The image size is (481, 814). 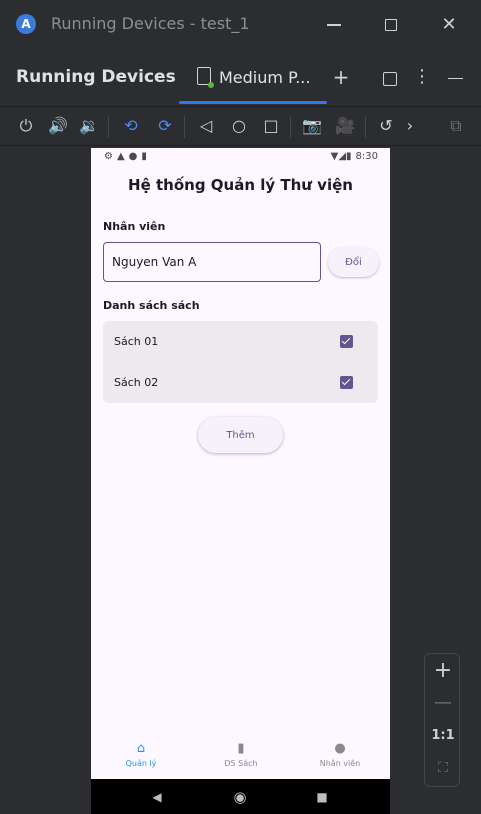 I want to click on device-toolbar: ⏻ 🔊 🔉 ⟲ ⟳ ◁ ○ □ 📷 🎥 ↺ › ⧉, so click(x=240, y=126).